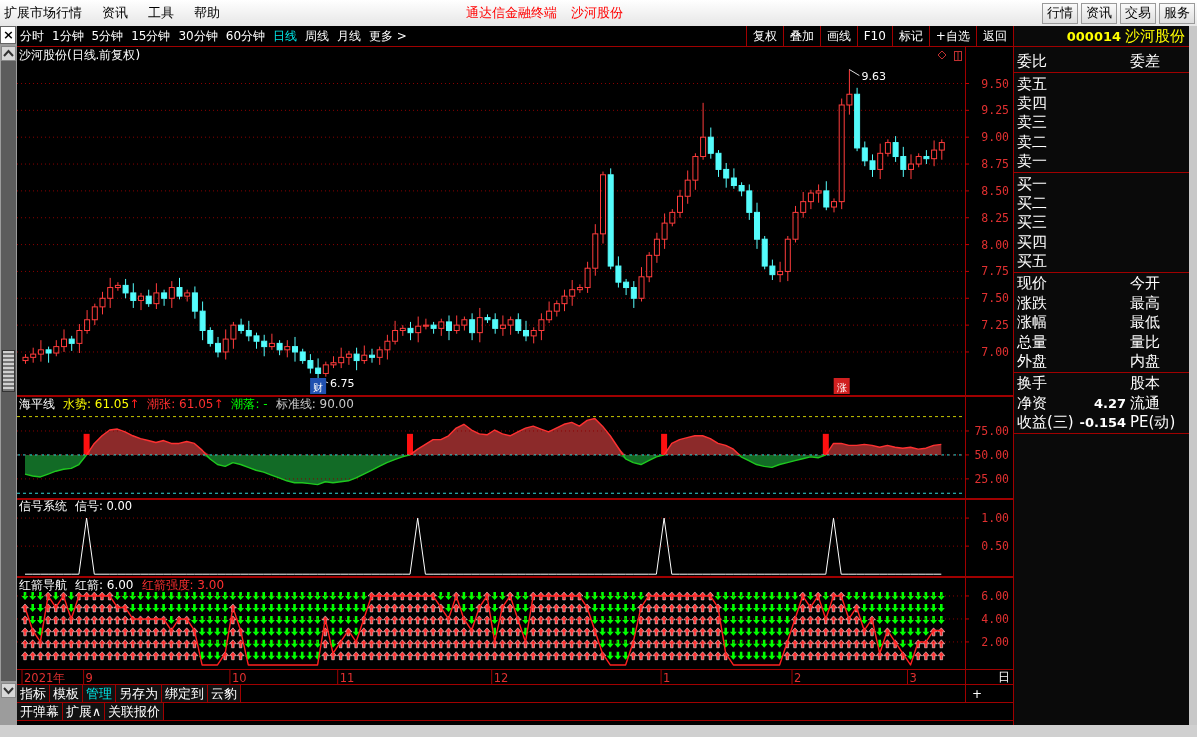  I want to click on axis-label: 10, so click(239, 677).